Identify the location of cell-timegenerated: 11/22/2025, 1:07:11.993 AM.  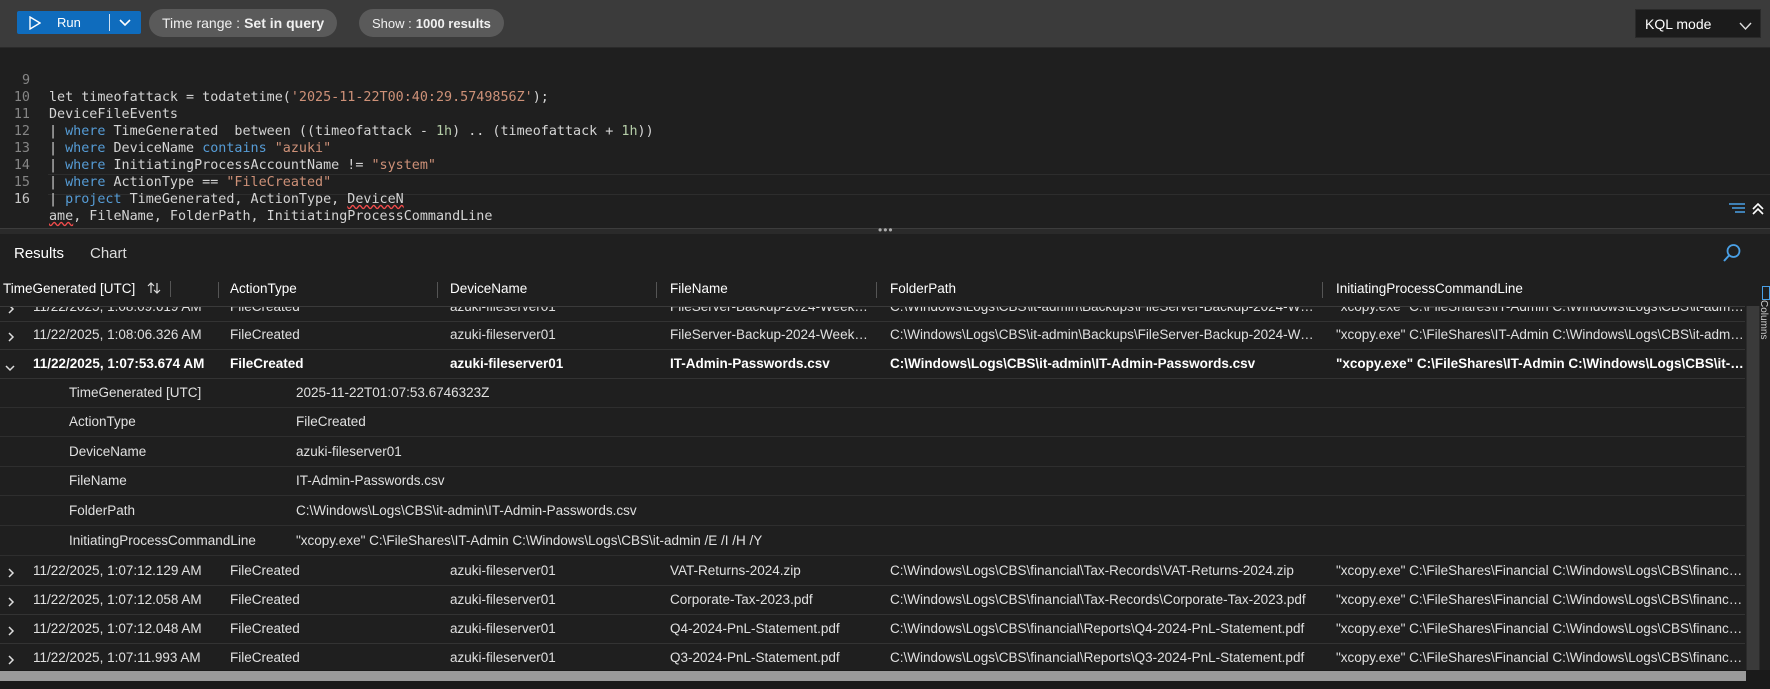
(117, 657).